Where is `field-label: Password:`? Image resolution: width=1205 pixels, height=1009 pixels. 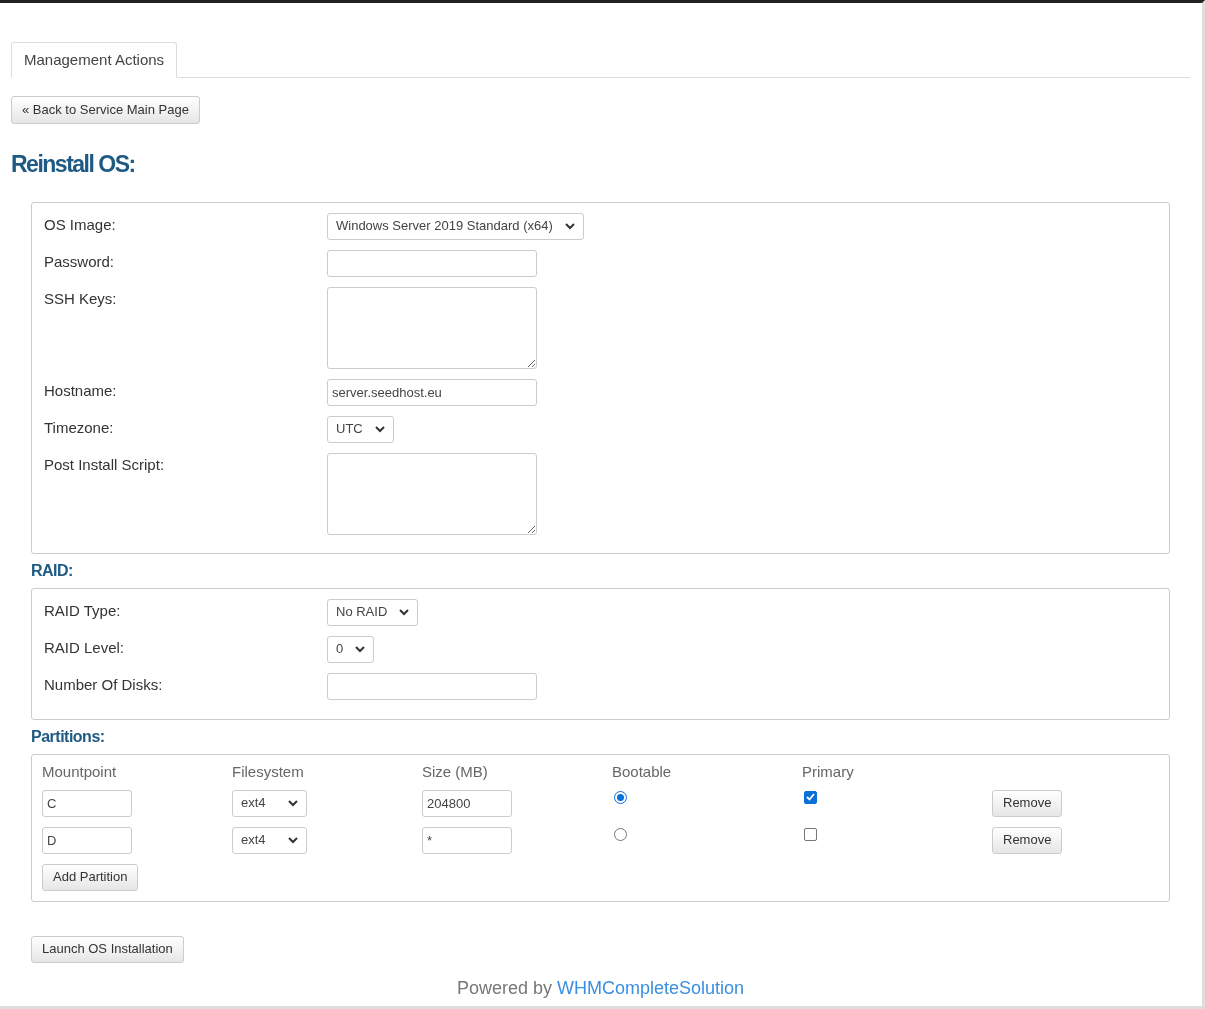
field-label: Password: is located at coordinates (80, 261).